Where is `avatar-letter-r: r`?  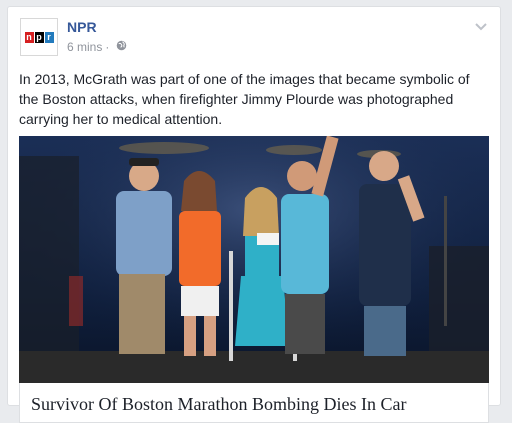 avatar-letter-r: r is located at coordinates (49, 37).